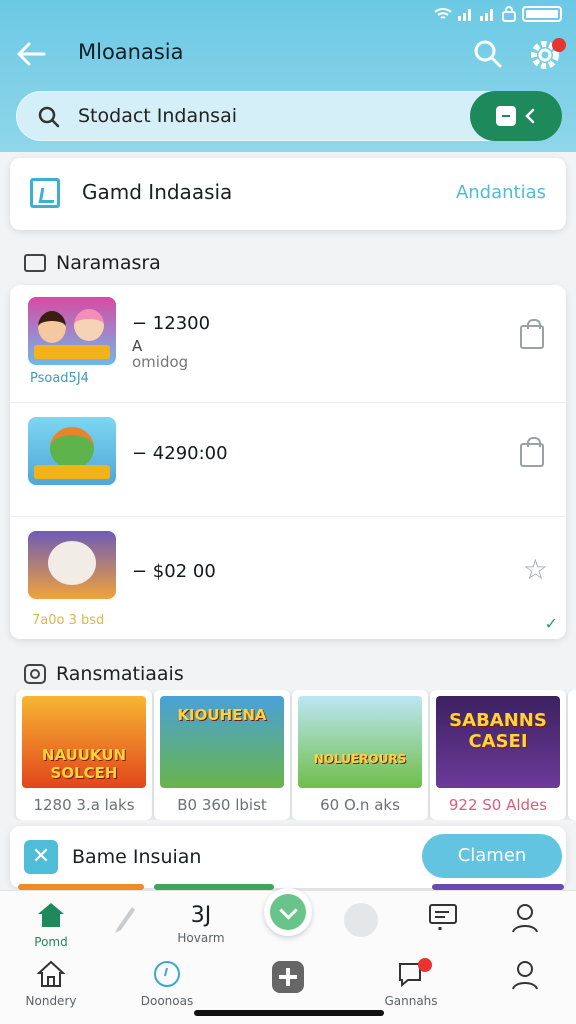 This screenshot has width=576, height=1024. What do you see at coordinates (68, 620) in the screenshot?
I see `list-item-caption: 7a0o 3 bsd` at bounding box center [68, 620].